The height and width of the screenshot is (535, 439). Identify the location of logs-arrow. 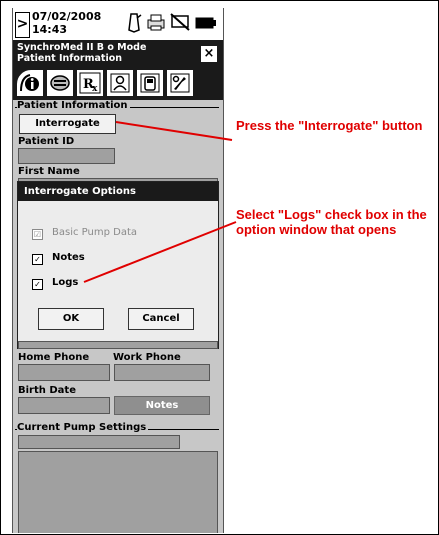
(160, 252).